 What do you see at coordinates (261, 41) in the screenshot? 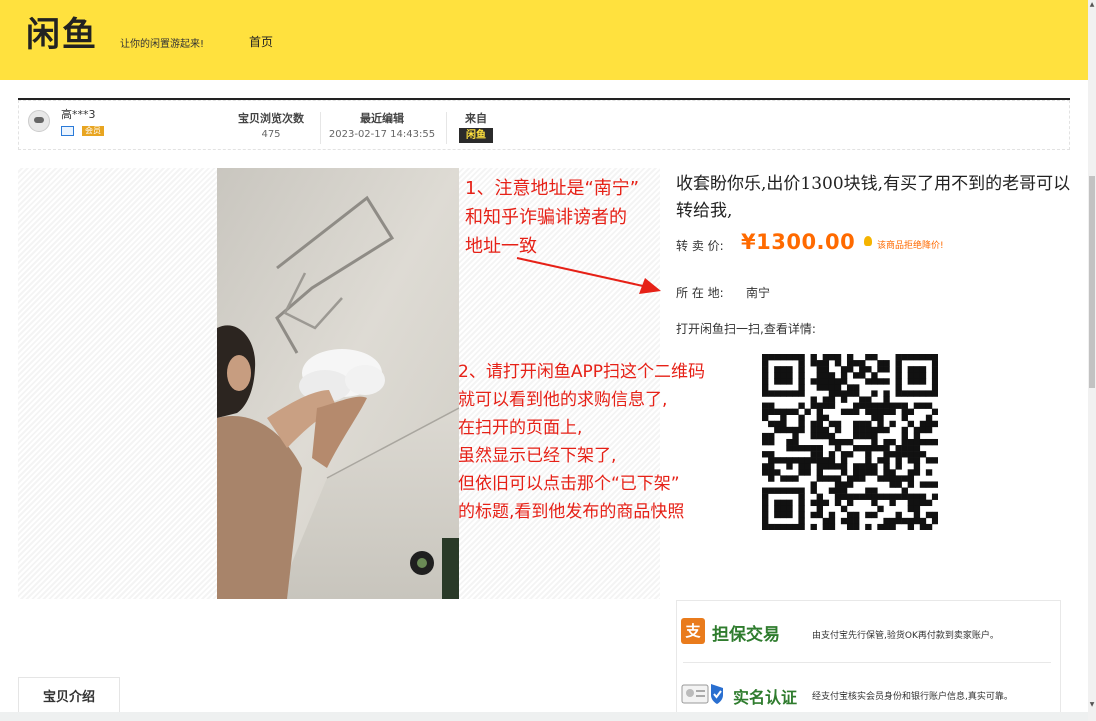
I see `nav-home-link: 首页` at bounding box center [261, 41].